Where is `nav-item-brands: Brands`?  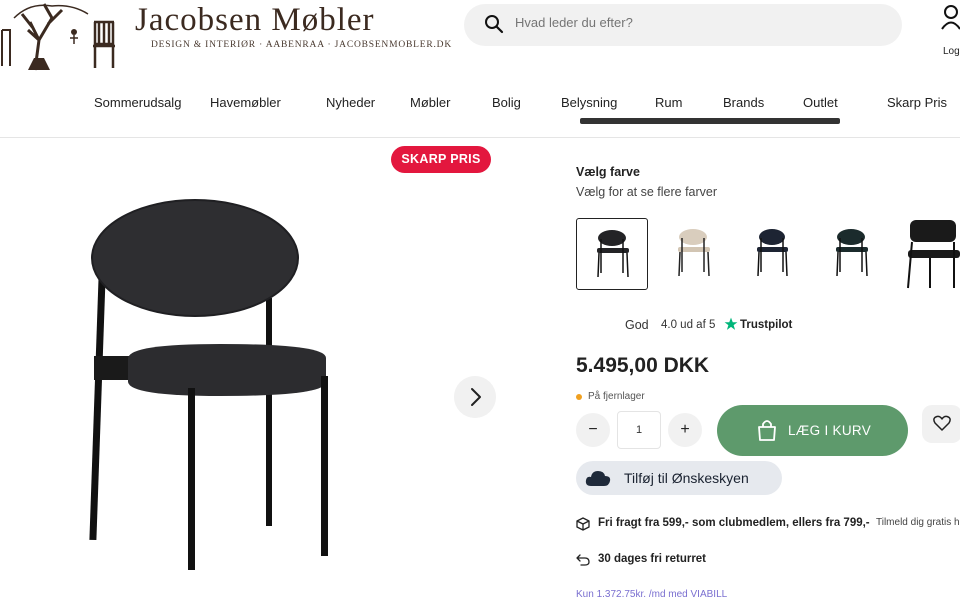 nav-item-brands: Brands is located at coordinates (743, 102).